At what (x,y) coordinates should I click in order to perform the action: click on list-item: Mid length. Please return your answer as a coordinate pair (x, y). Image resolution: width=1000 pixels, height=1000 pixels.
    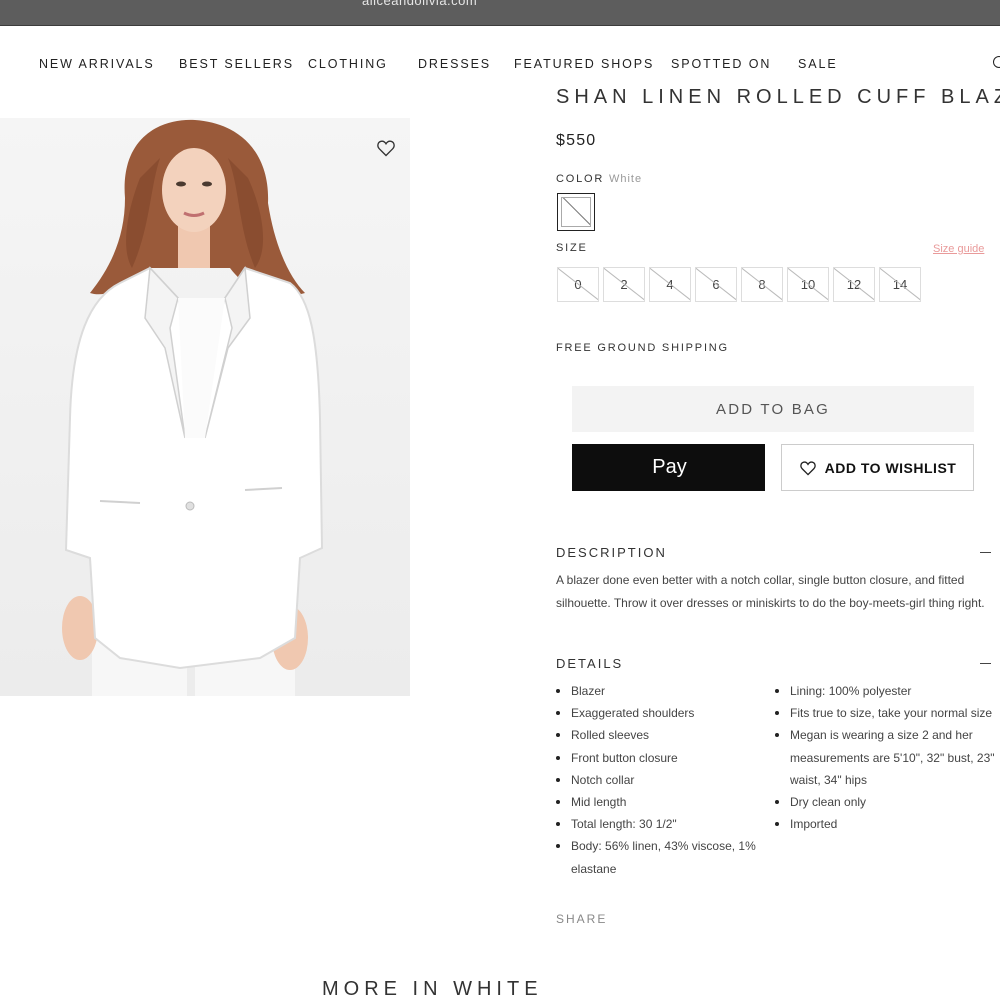
    Looking at the image, I should click on (661, 802).